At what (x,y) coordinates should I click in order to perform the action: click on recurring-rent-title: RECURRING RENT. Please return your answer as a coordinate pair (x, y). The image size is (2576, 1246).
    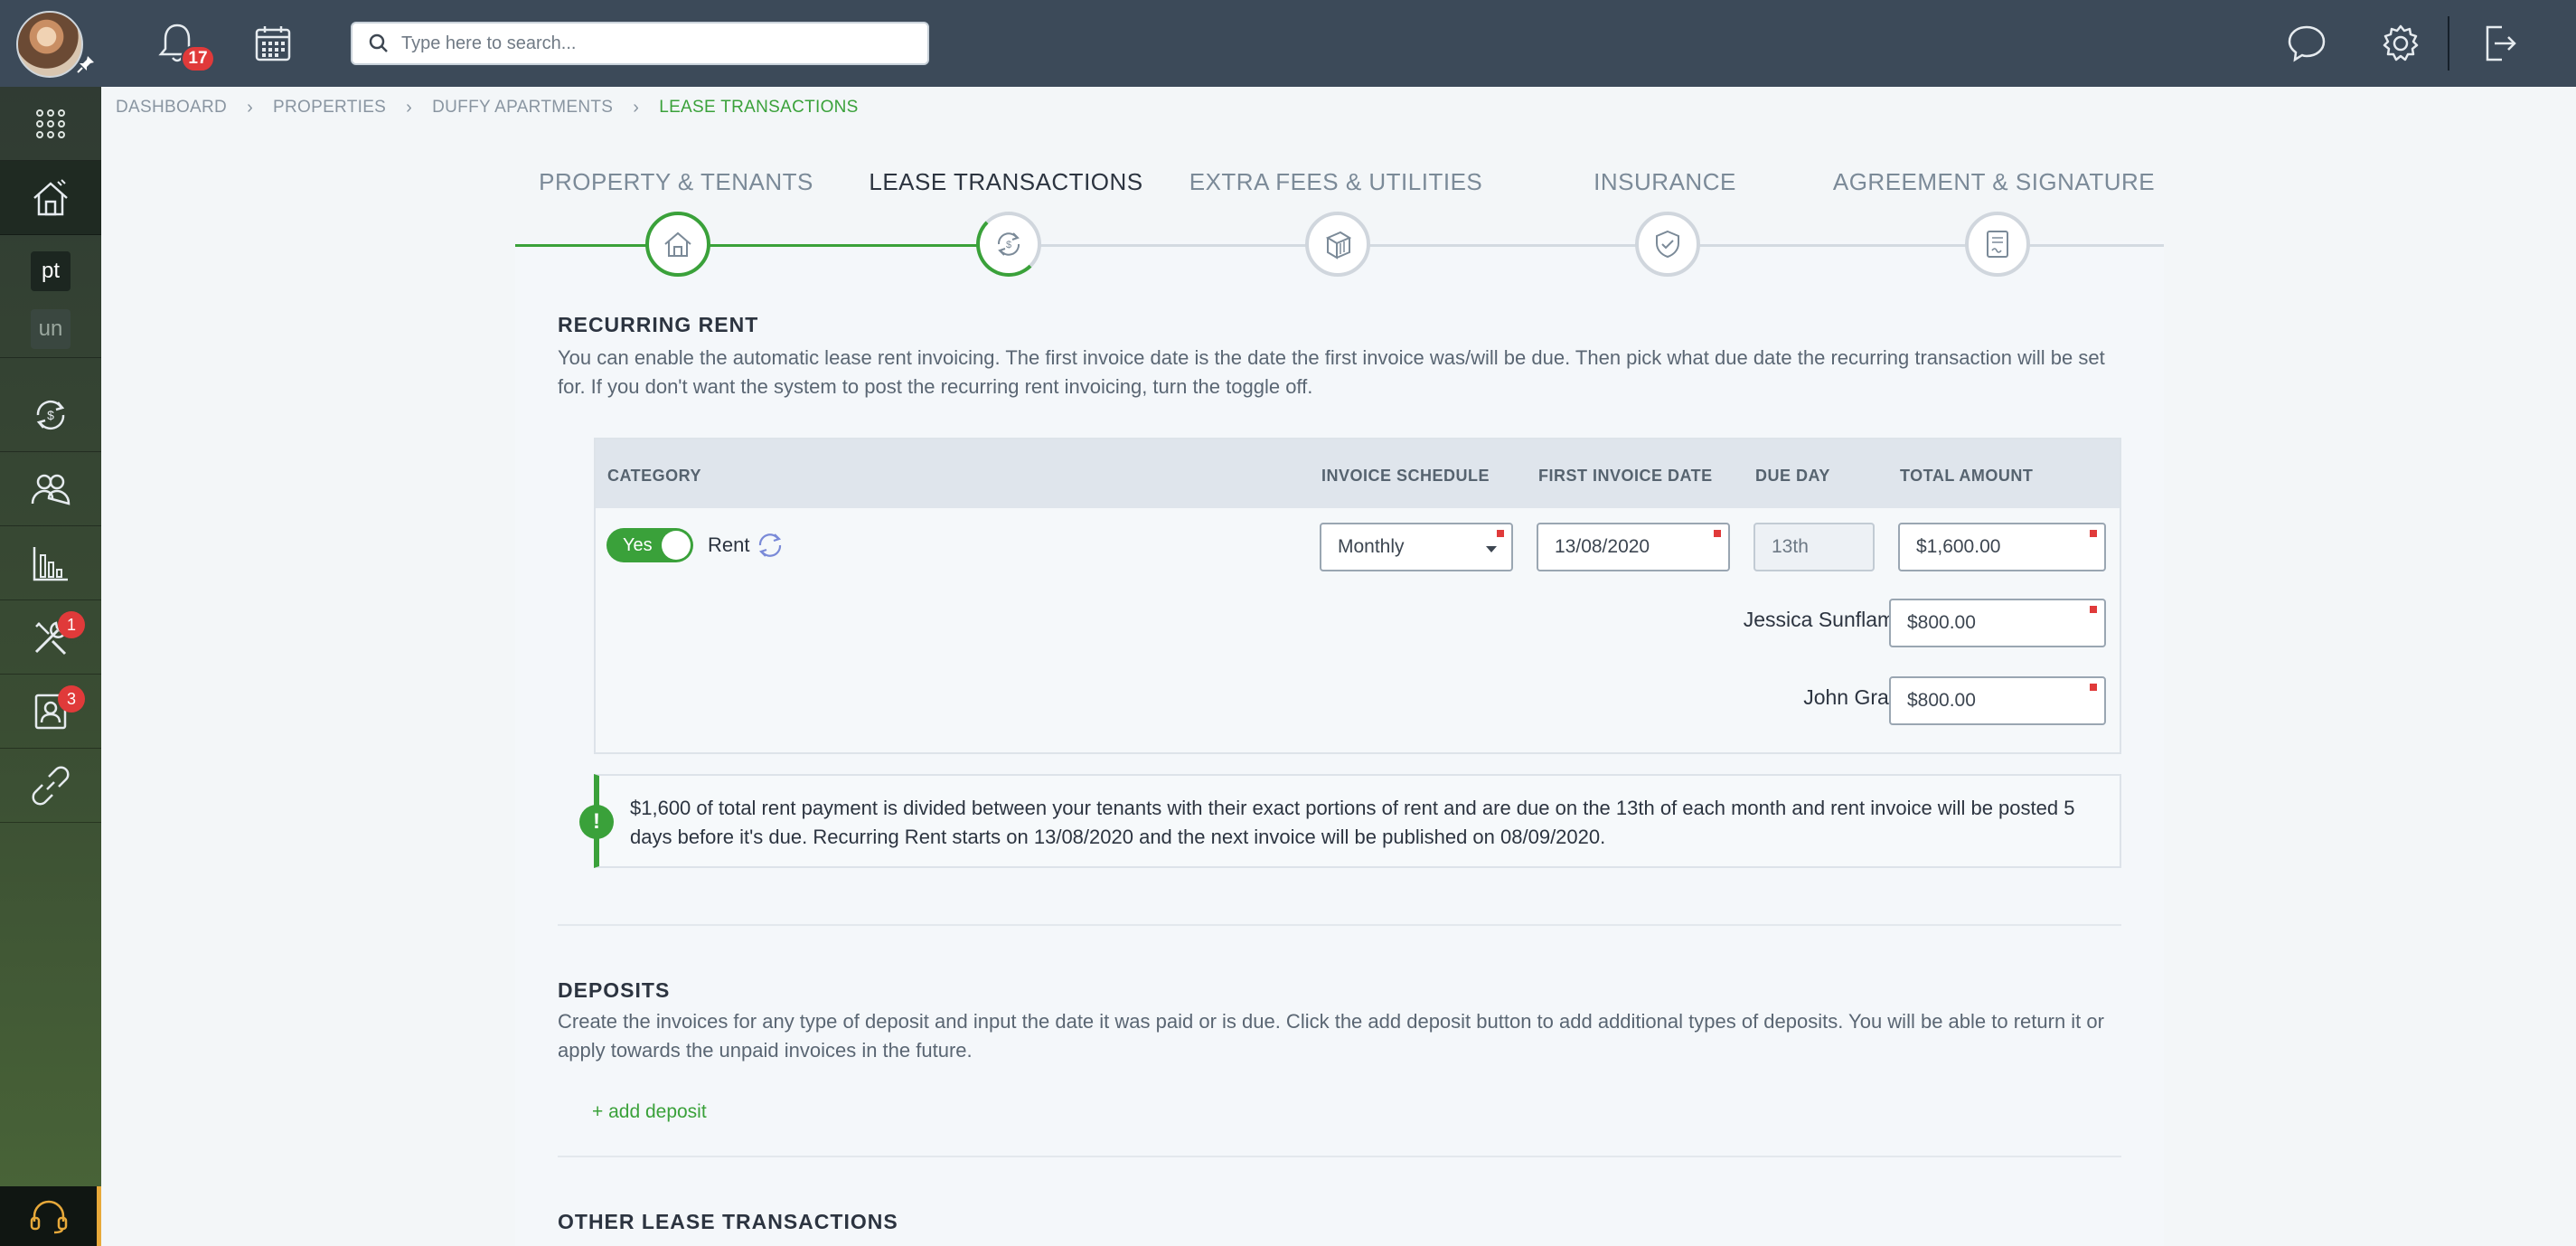
    Looking at the image, I should click on (659, 325).